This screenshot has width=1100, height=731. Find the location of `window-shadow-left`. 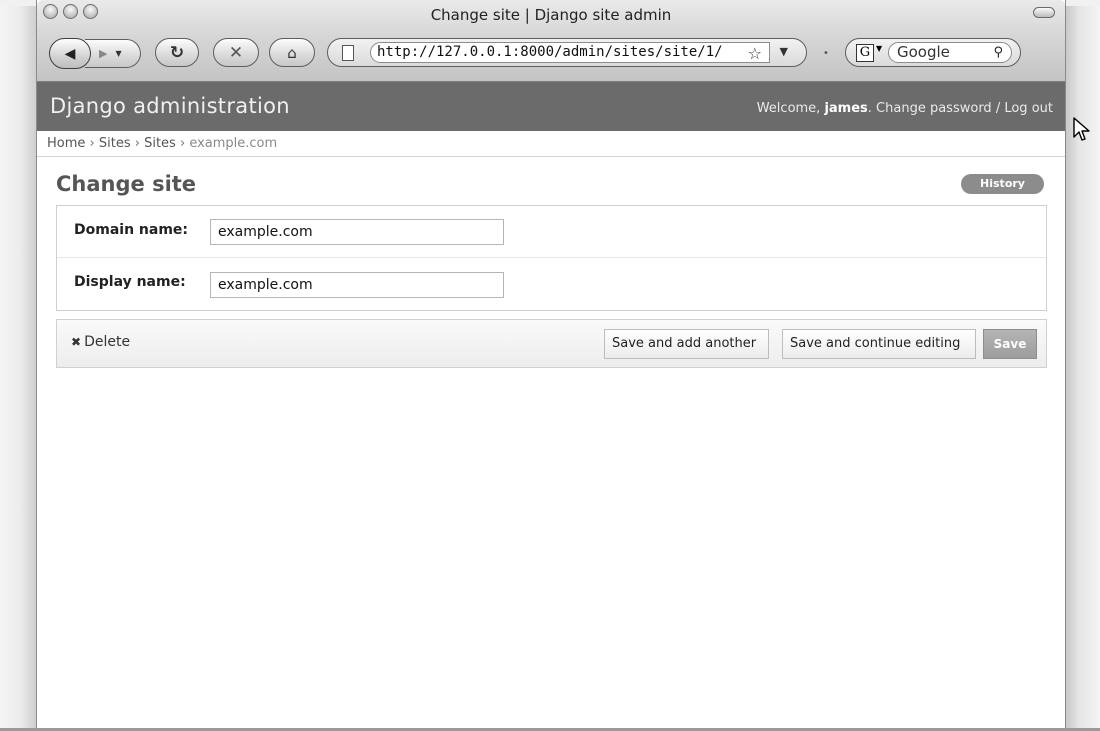

window-shadow-left is located at coordinates (18, 368).